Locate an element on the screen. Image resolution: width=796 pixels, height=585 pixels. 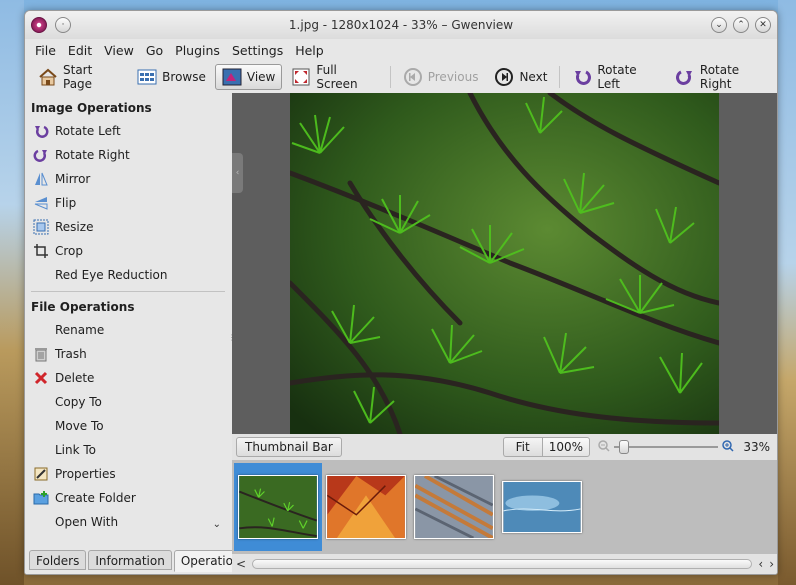
zoom-slider-knob is located at coordinates (623, 447).